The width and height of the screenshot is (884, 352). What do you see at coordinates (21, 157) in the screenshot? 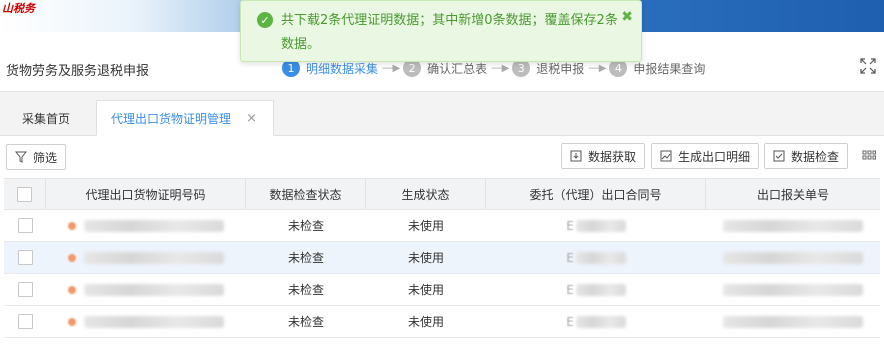
I see `filter-icon` at bounding box center [21, 157].